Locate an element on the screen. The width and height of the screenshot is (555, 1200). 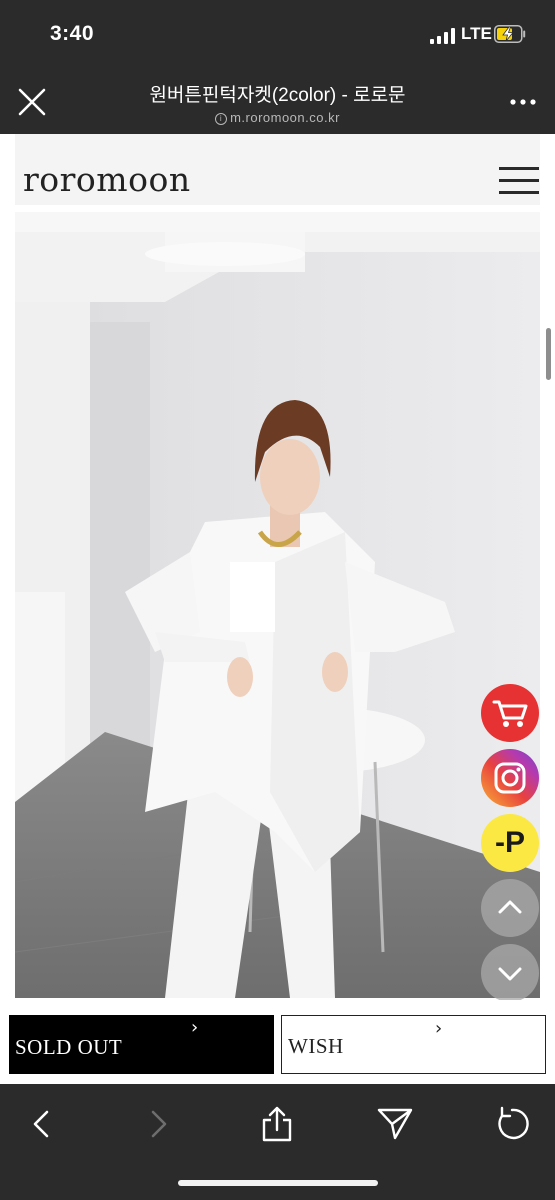
scroll-down-button is located at coordinates (510, 973).